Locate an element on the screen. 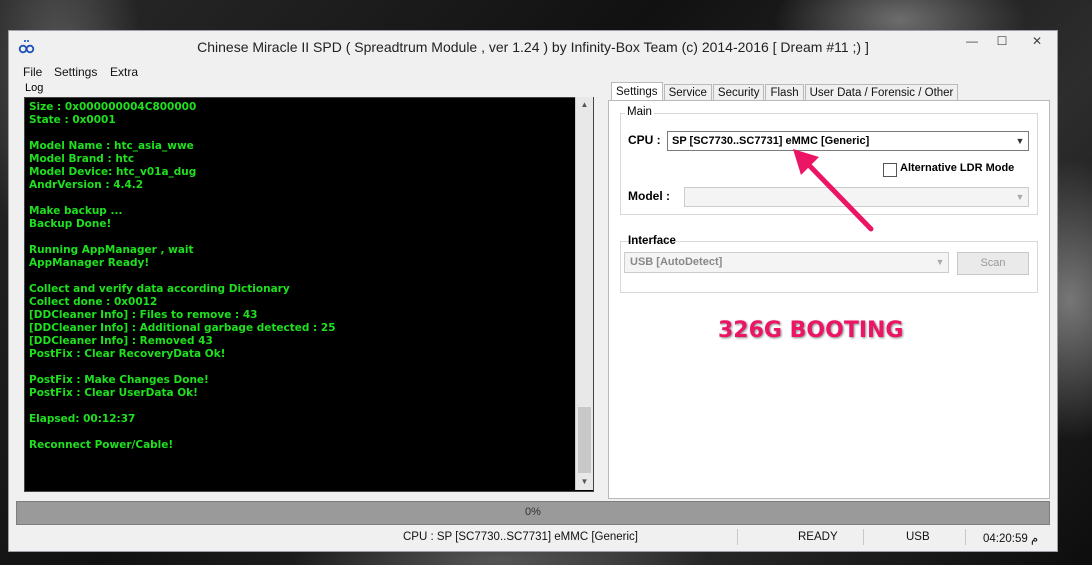 This screenshot has width=1092, height=565. scroll-up-icon: ▲ is located at coordinates (584, 105).